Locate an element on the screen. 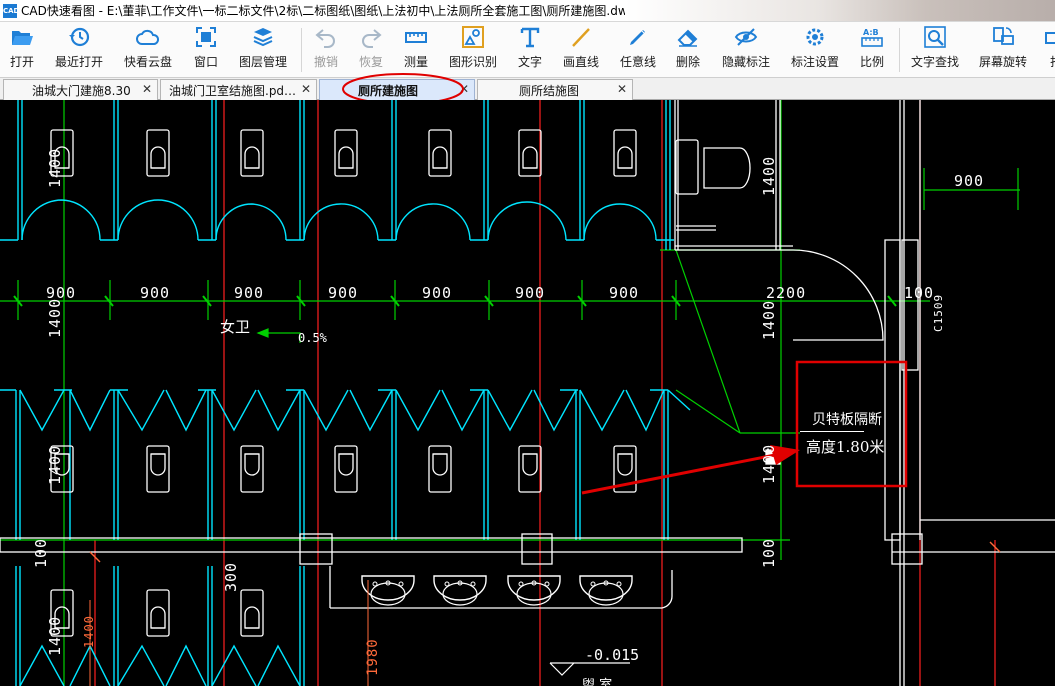  rotate-screen-icon is located at coordinates (1003, 36).